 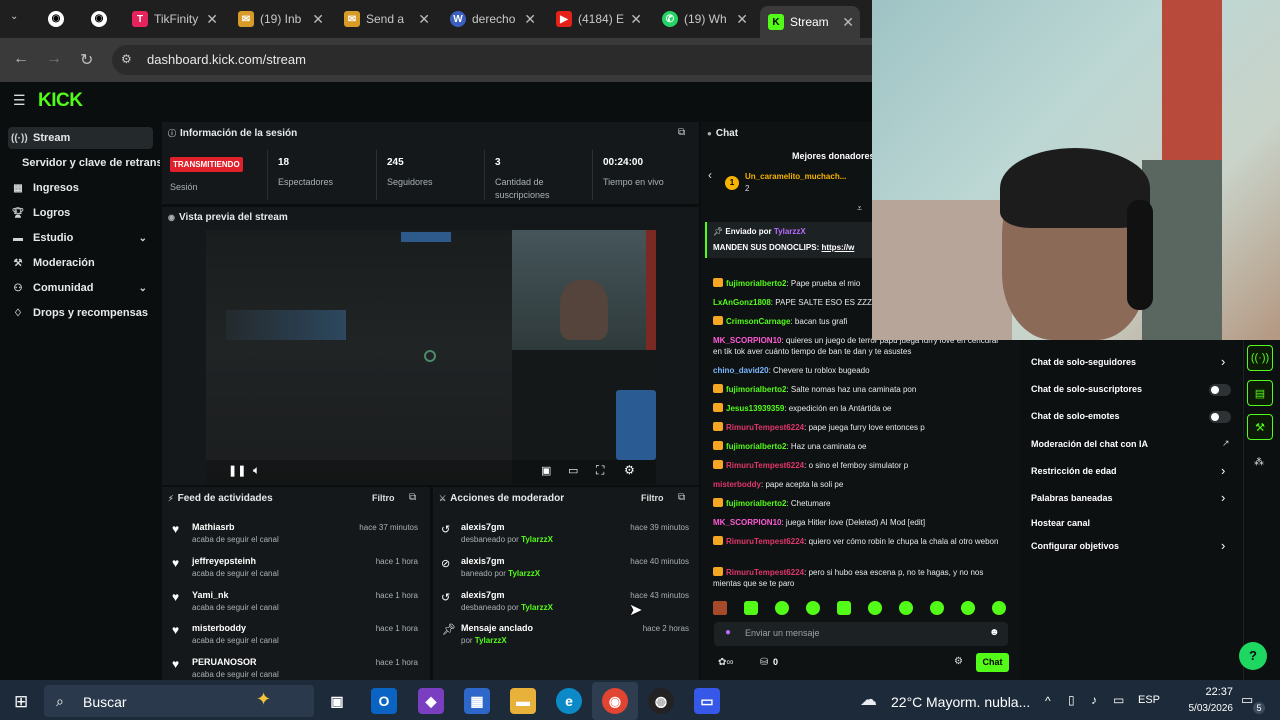 I want to click on task-view-icon: ▣, so click(x=337, y=701).